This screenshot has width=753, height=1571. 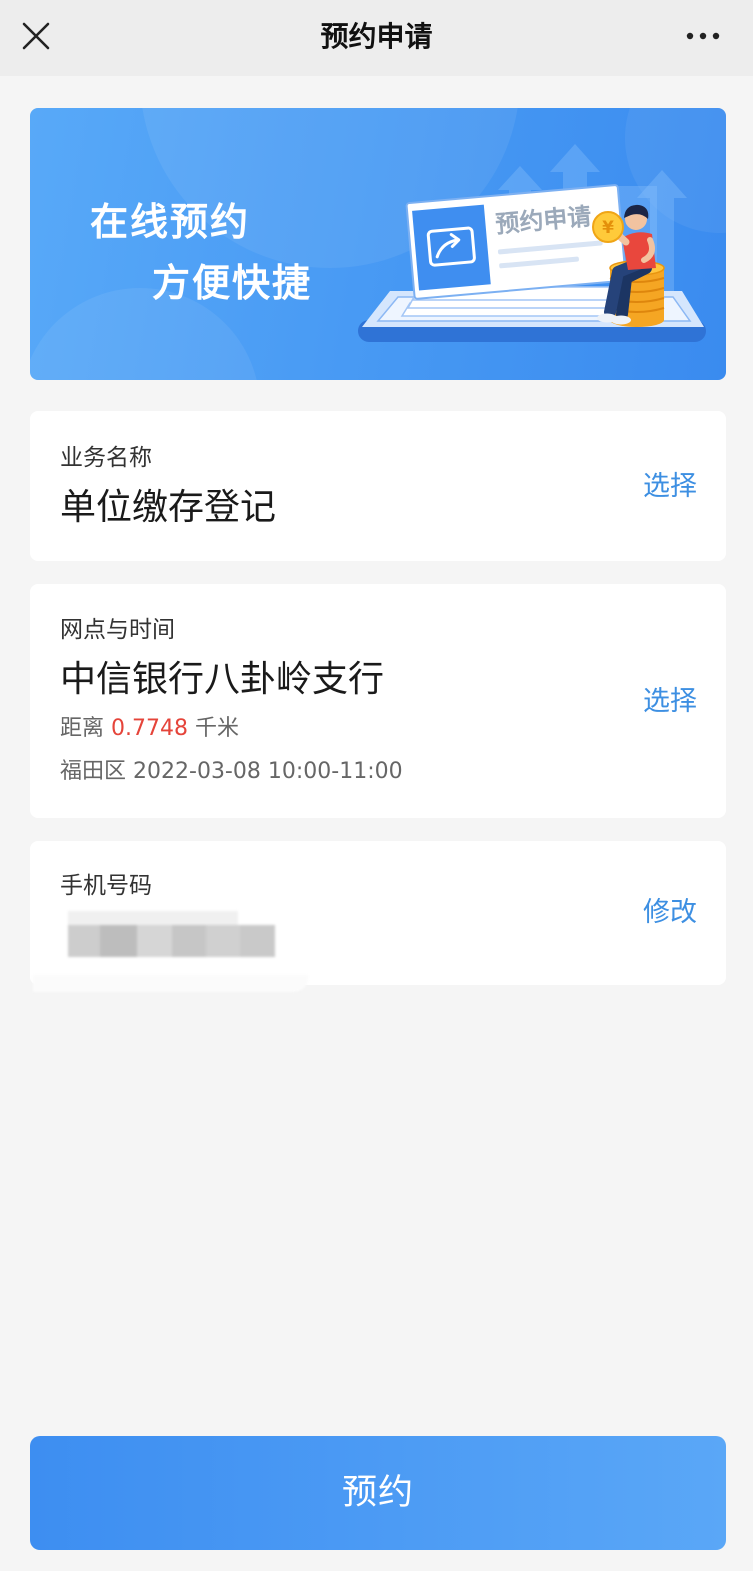 What do you see at coordinates (670, 702) in the screenshot?
I see `branch-select-button: 选择` at bounding box center [670, 702].